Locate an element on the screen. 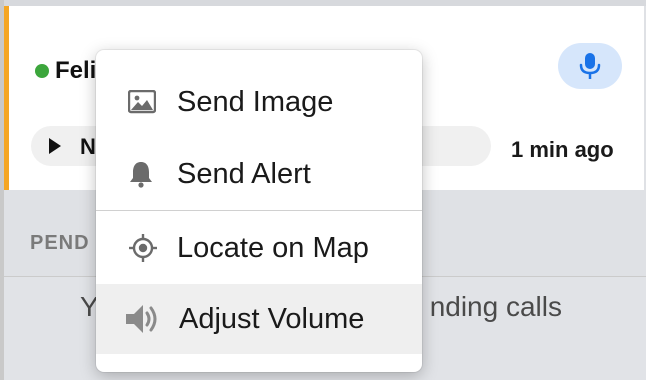 This screenshot has width=646, height=380. image-icon is located at coordinates (142, 102).